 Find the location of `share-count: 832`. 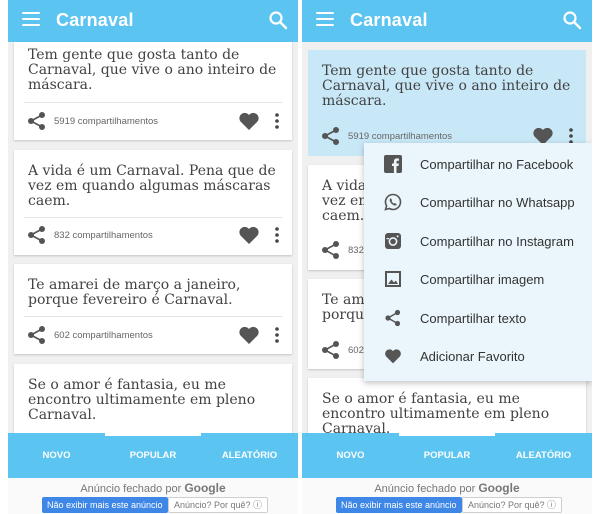

share-count: 832 is located at coordinates (356, 250).